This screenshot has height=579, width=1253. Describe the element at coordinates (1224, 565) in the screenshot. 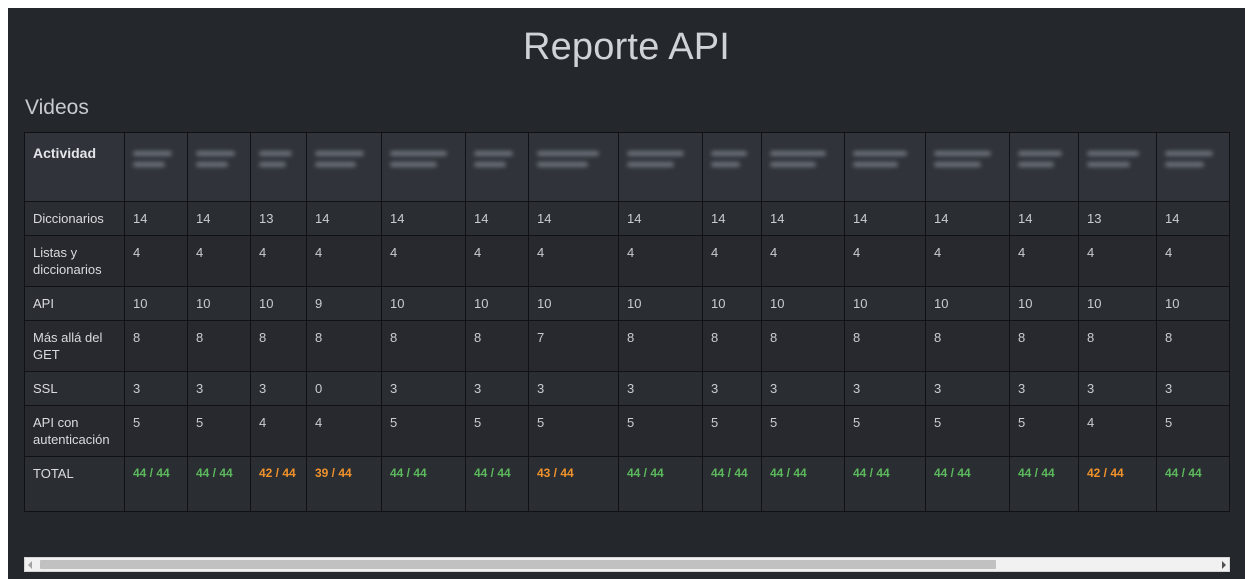

I see `scroll-right-arrow-icon` at that location.